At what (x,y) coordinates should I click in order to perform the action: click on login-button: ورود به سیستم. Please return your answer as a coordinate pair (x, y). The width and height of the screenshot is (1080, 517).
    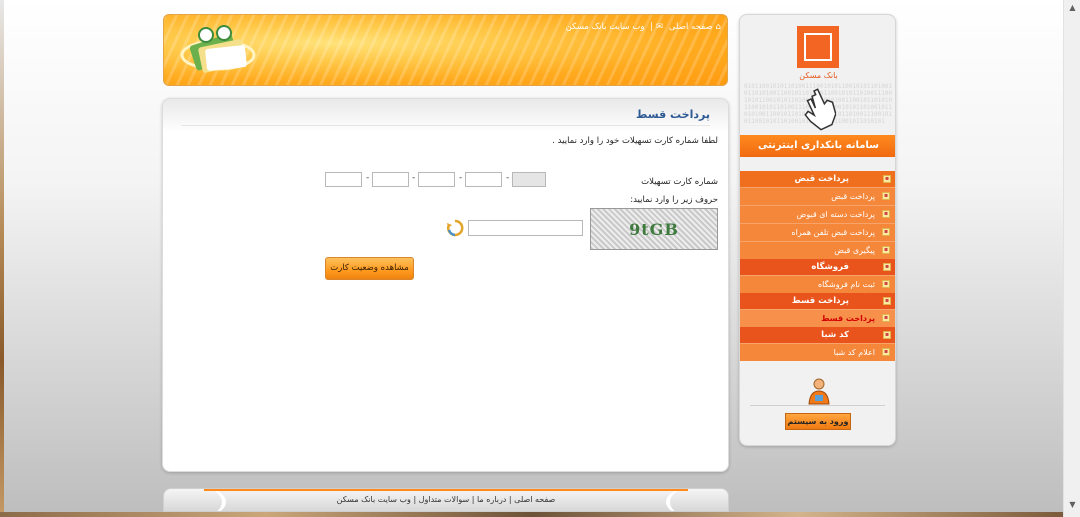
    Looking at the image, I should click on (818, 421).